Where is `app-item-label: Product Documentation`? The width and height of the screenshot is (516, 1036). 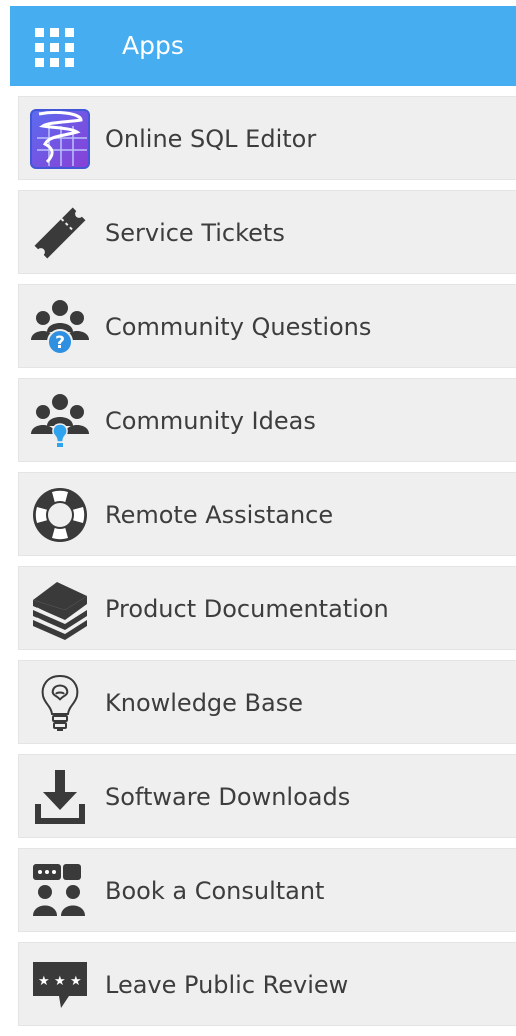 app-item-label: Product Documentation is located at coordinates (247, 609).